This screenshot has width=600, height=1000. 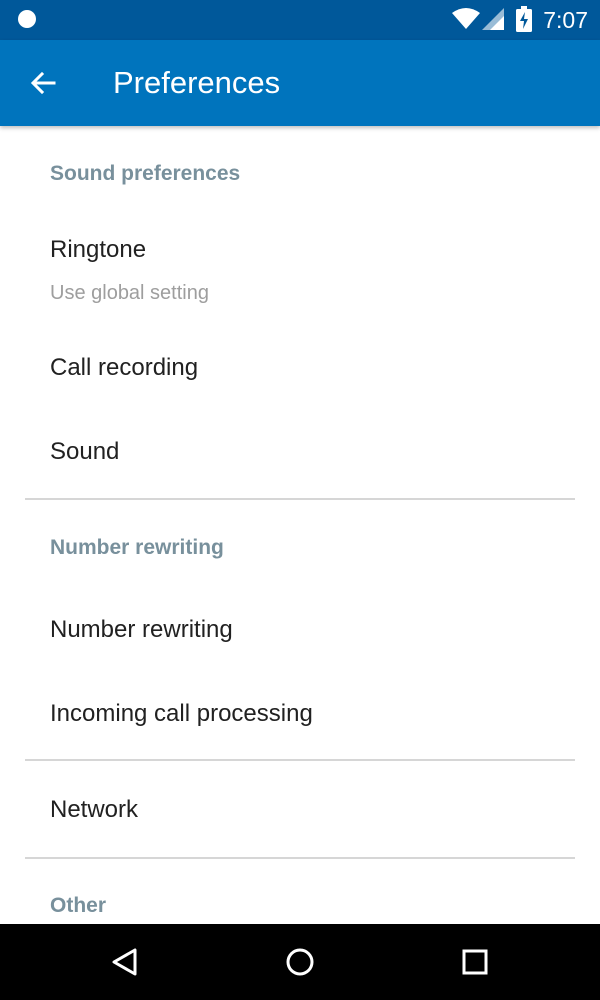 What do you see at coordinates (145, 173) in the screenshot?
I see `section-header-sound-preferences: Sound preferences` at bounding box center [145, 173].